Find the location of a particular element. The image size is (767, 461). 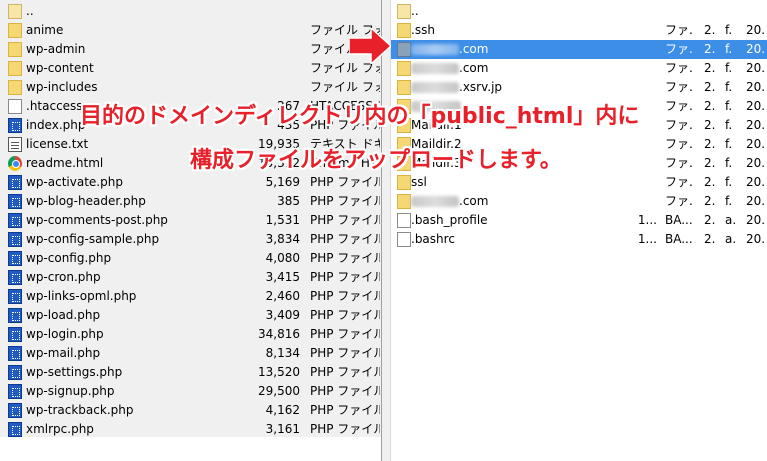

file-name: wp-trackback.php is located at coordinates (80, 410).